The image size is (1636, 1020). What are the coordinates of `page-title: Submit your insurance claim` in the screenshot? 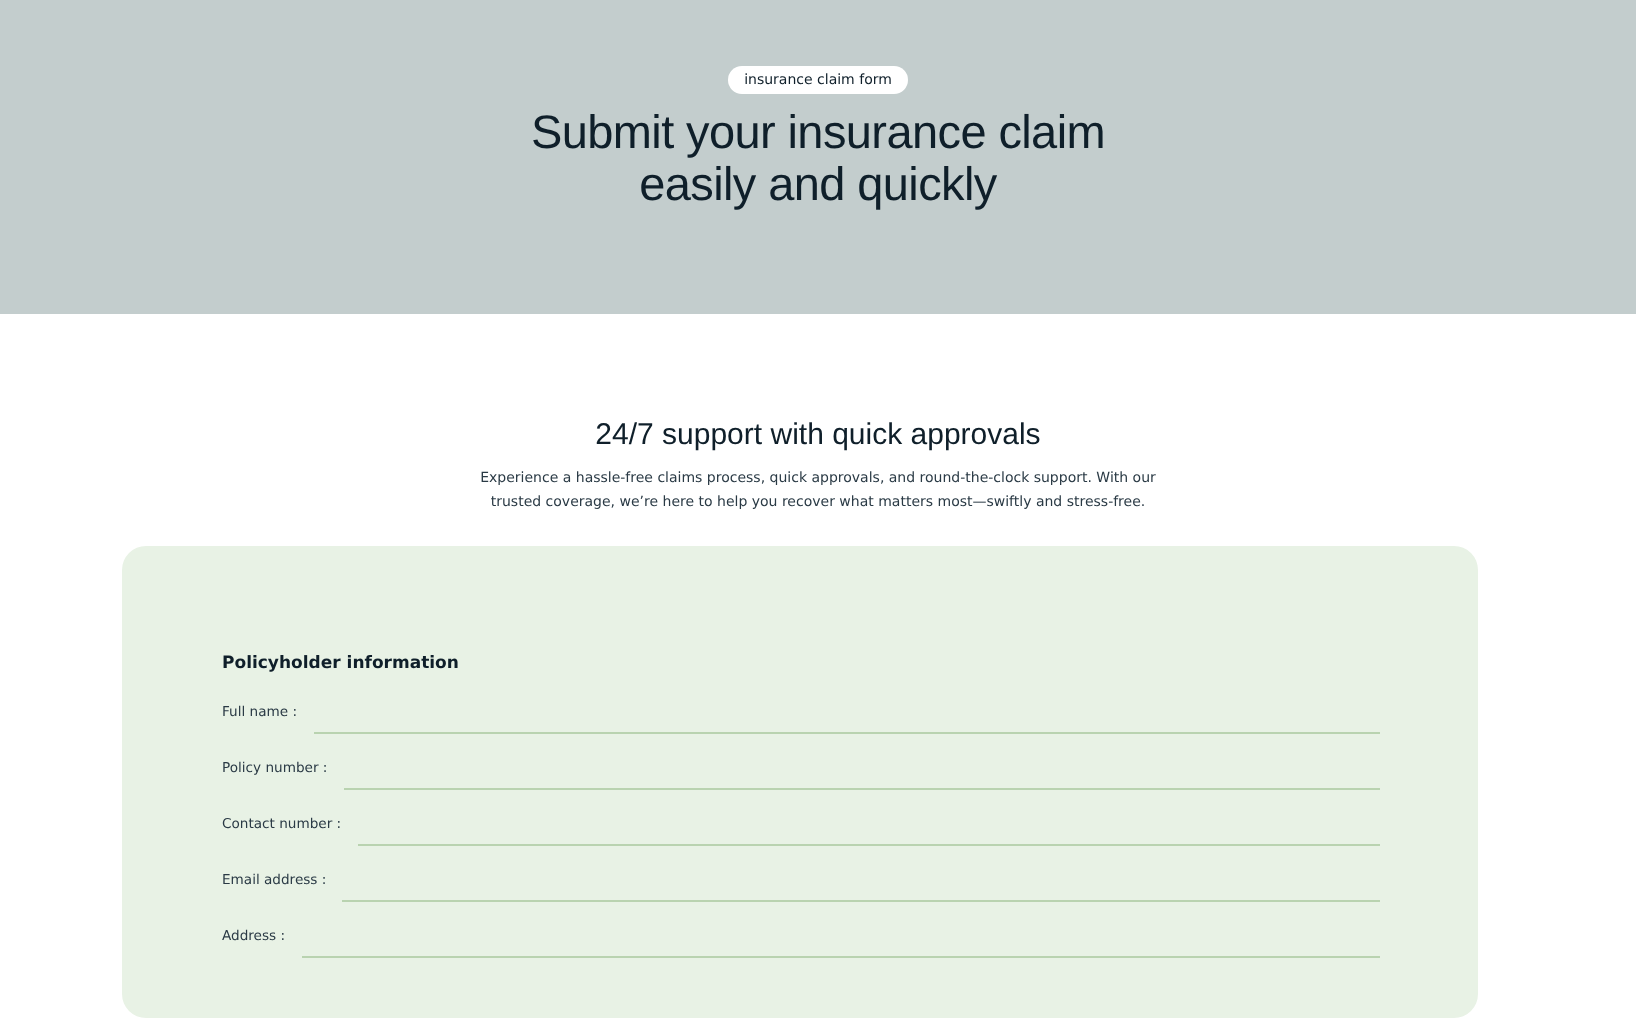 It's located at (818, 132).